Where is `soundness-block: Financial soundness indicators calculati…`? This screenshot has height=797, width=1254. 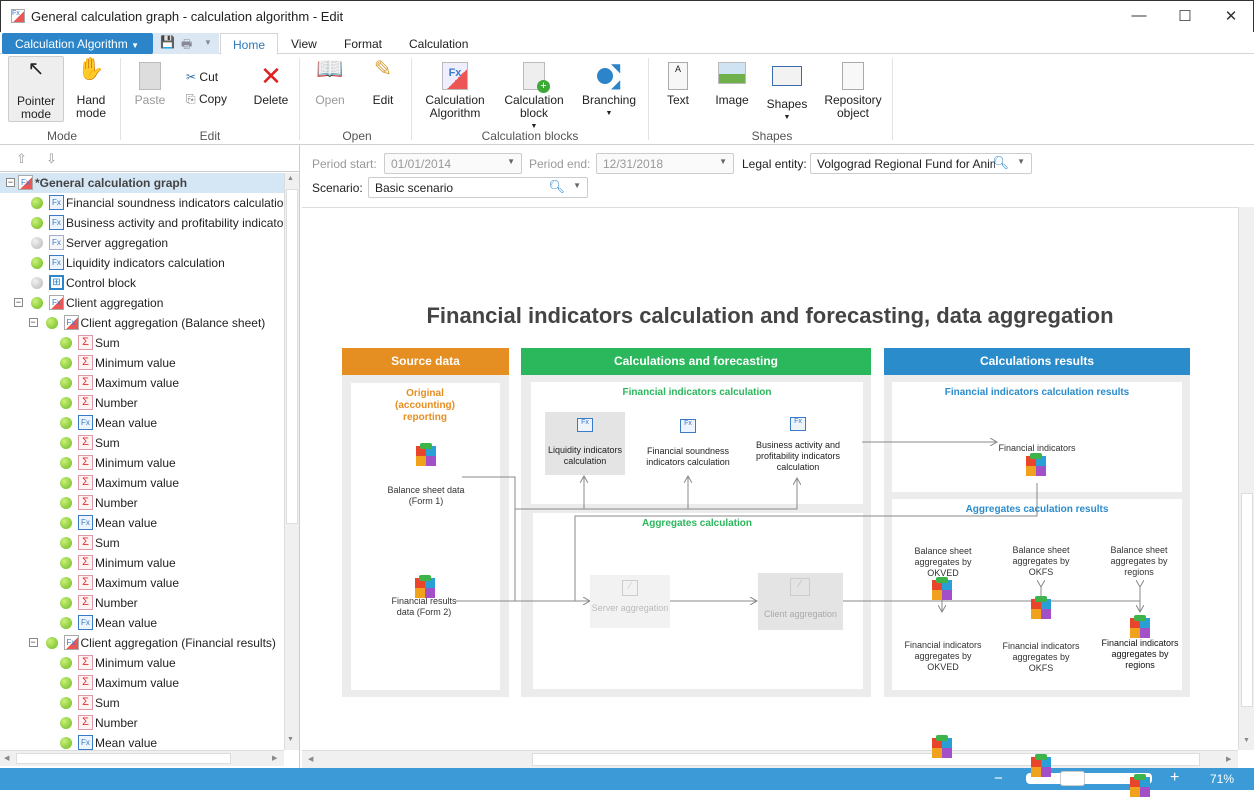
soundness-block: Financial soundness indicators calculati… is located at coordinates (688, 457).